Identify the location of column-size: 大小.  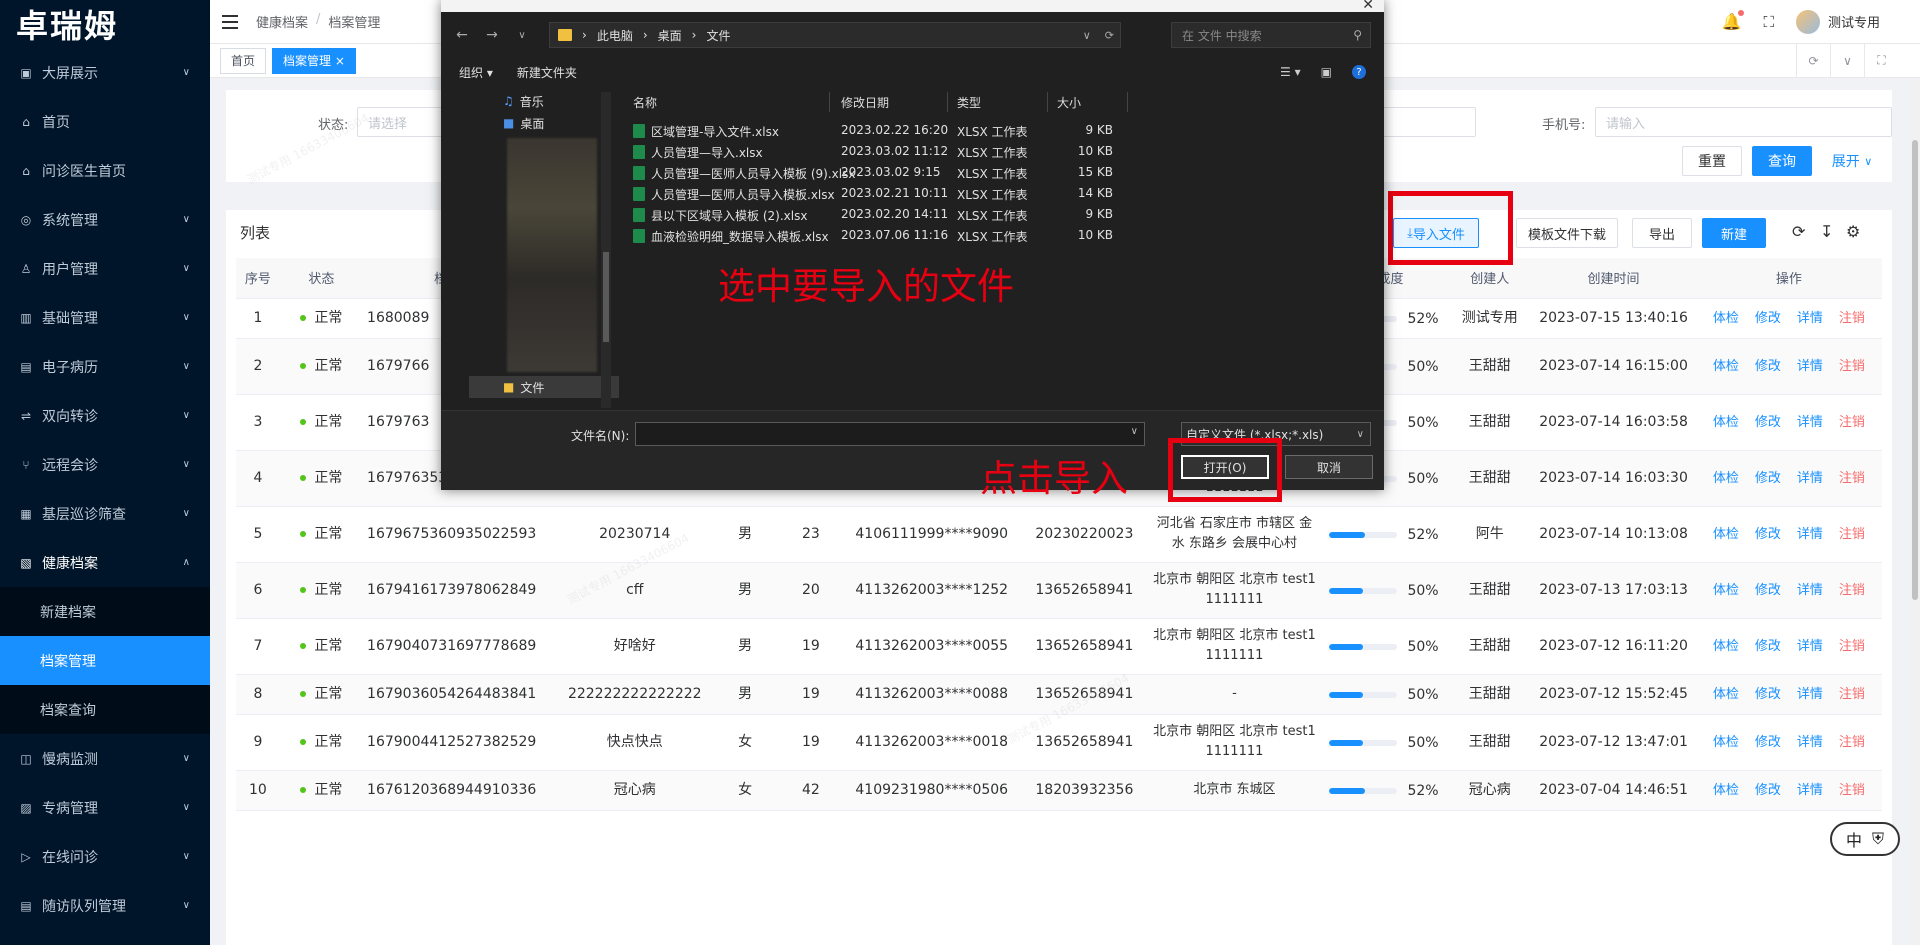
(1069, 102).